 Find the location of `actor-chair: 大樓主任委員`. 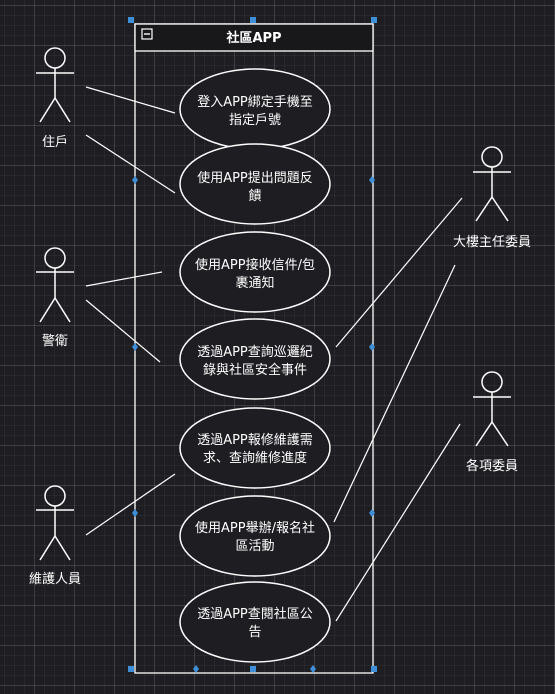

actor-chair: 大樓主任委員 is located at coordinates (492, 198).